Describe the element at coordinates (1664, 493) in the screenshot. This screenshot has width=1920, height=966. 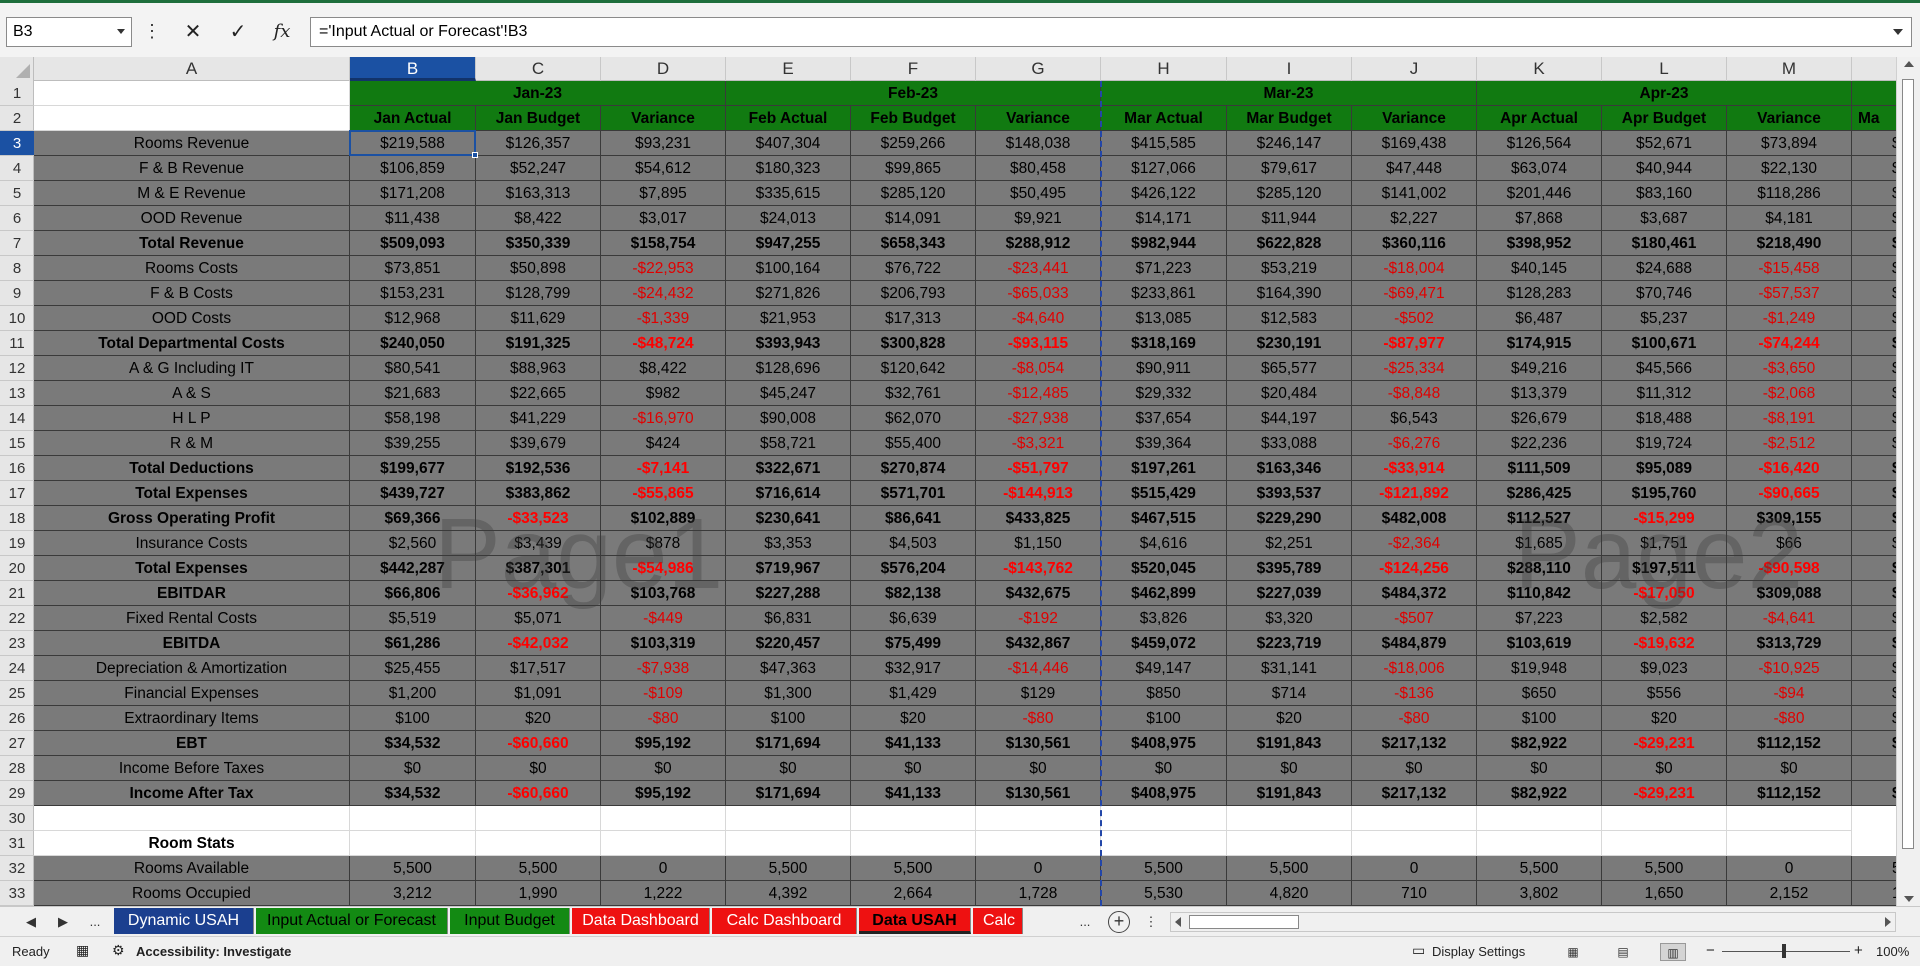
I see `value-cell: $195,760` at that location.